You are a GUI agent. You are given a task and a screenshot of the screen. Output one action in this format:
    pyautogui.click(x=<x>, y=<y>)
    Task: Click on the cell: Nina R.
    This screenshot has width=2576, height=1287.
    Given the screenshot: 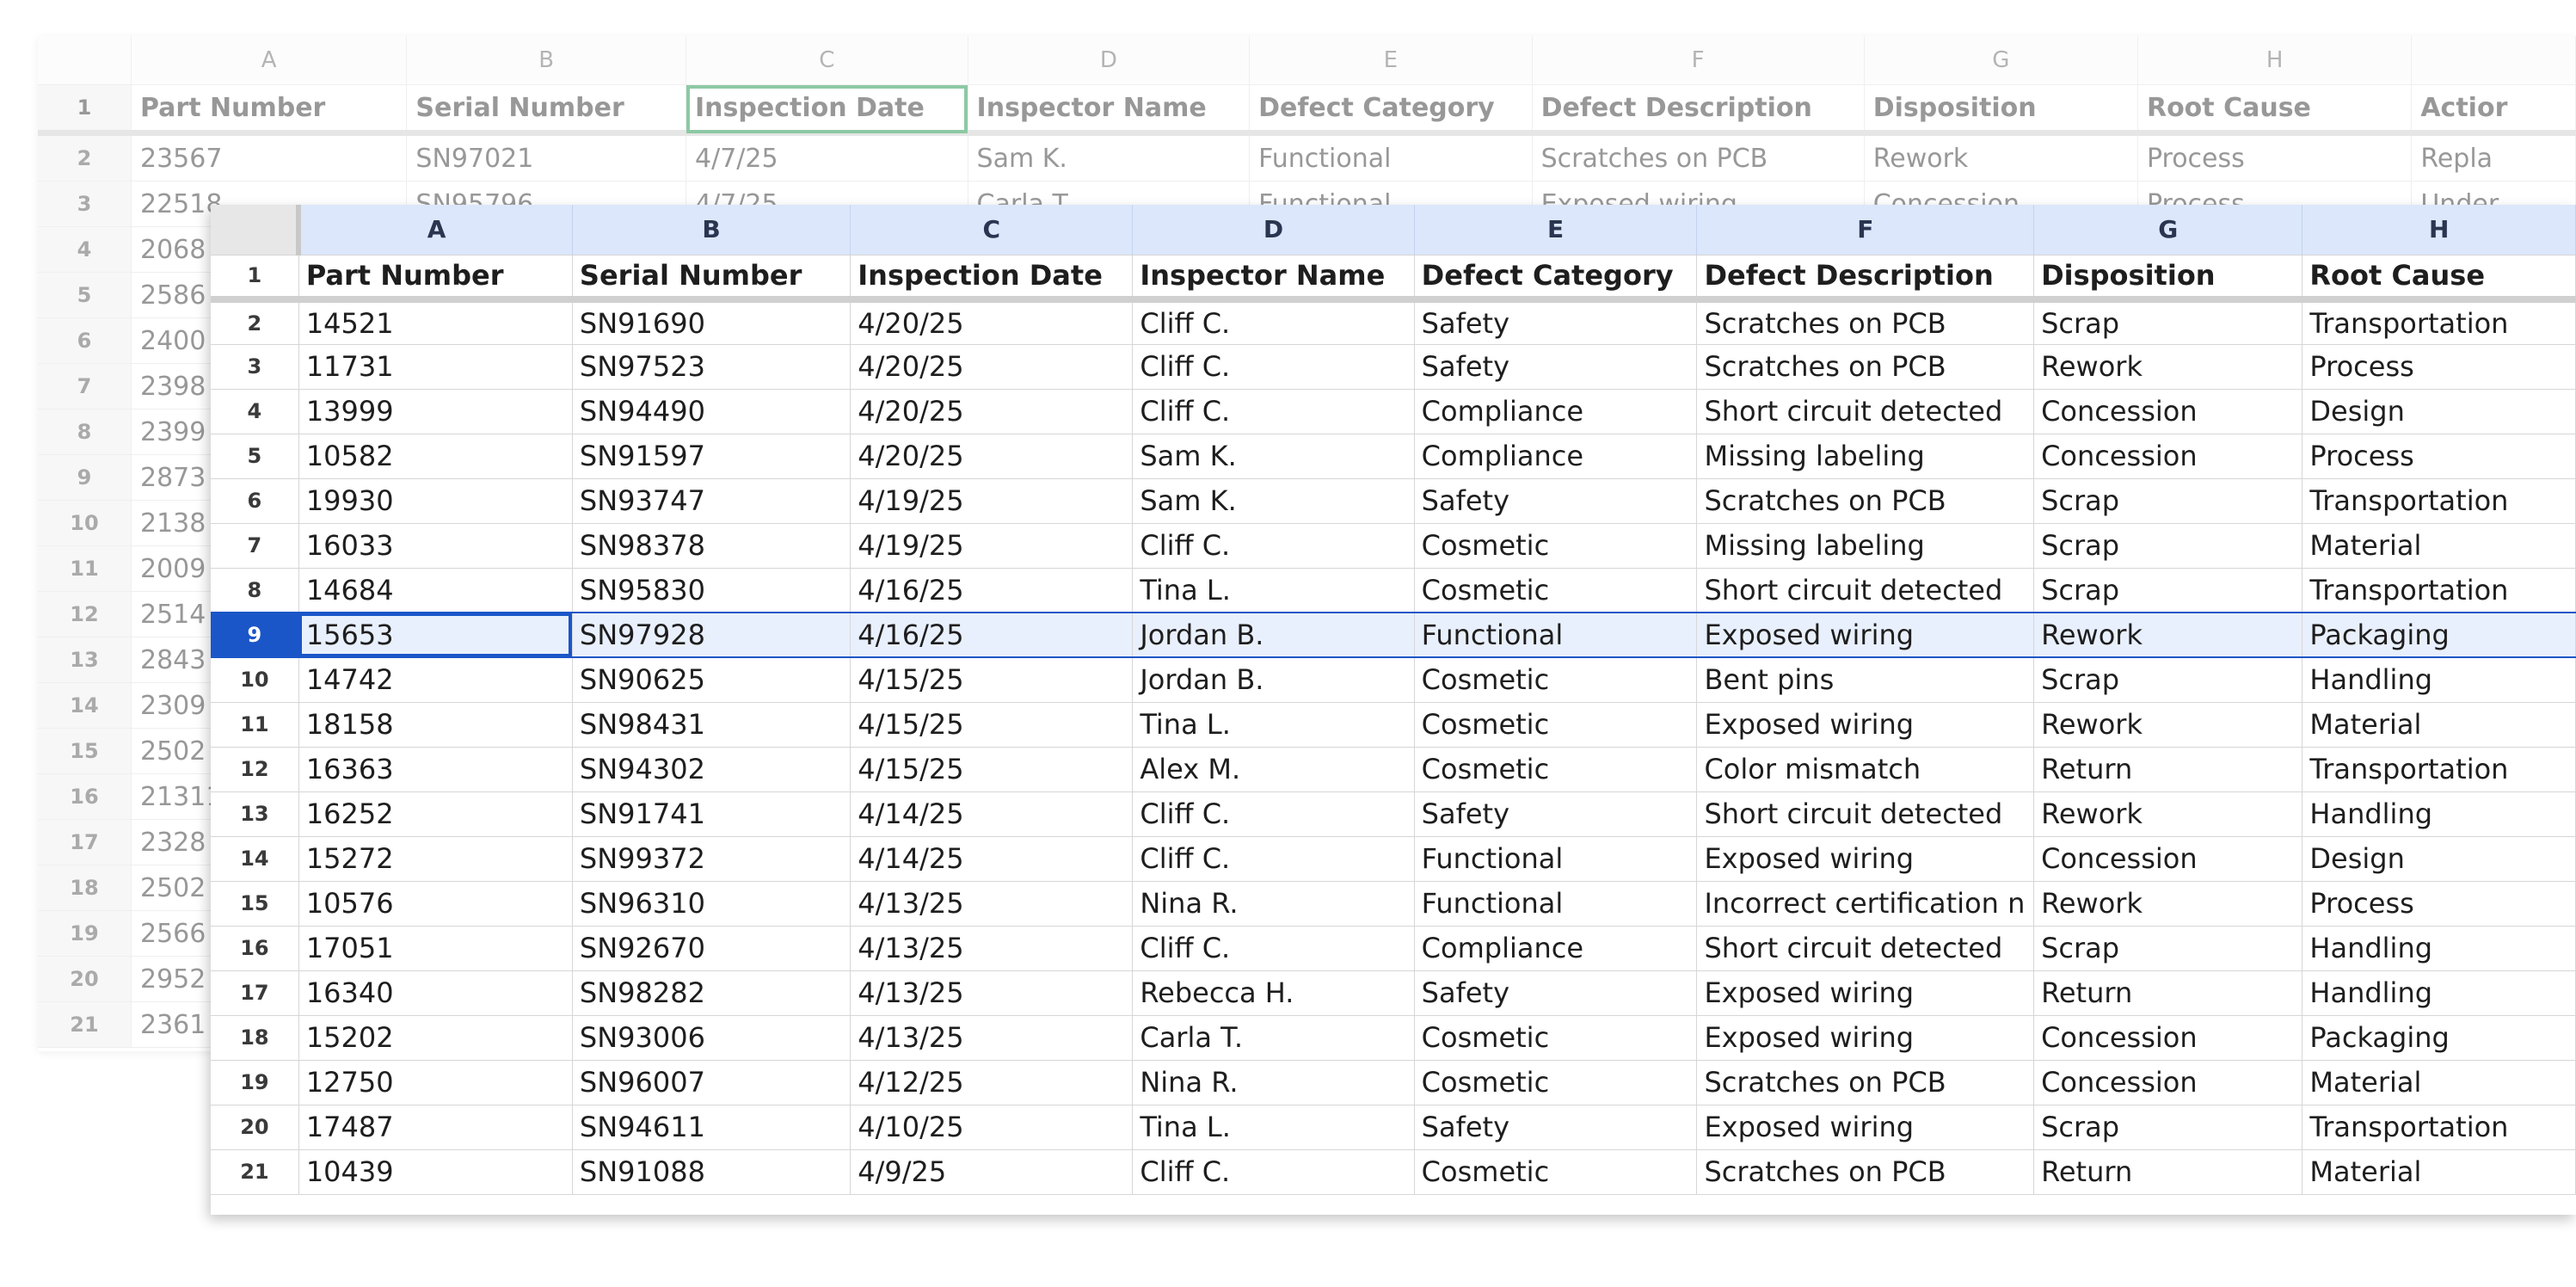 What is the action you would take?
    pyautogui.click(x=1273, y=904)
    